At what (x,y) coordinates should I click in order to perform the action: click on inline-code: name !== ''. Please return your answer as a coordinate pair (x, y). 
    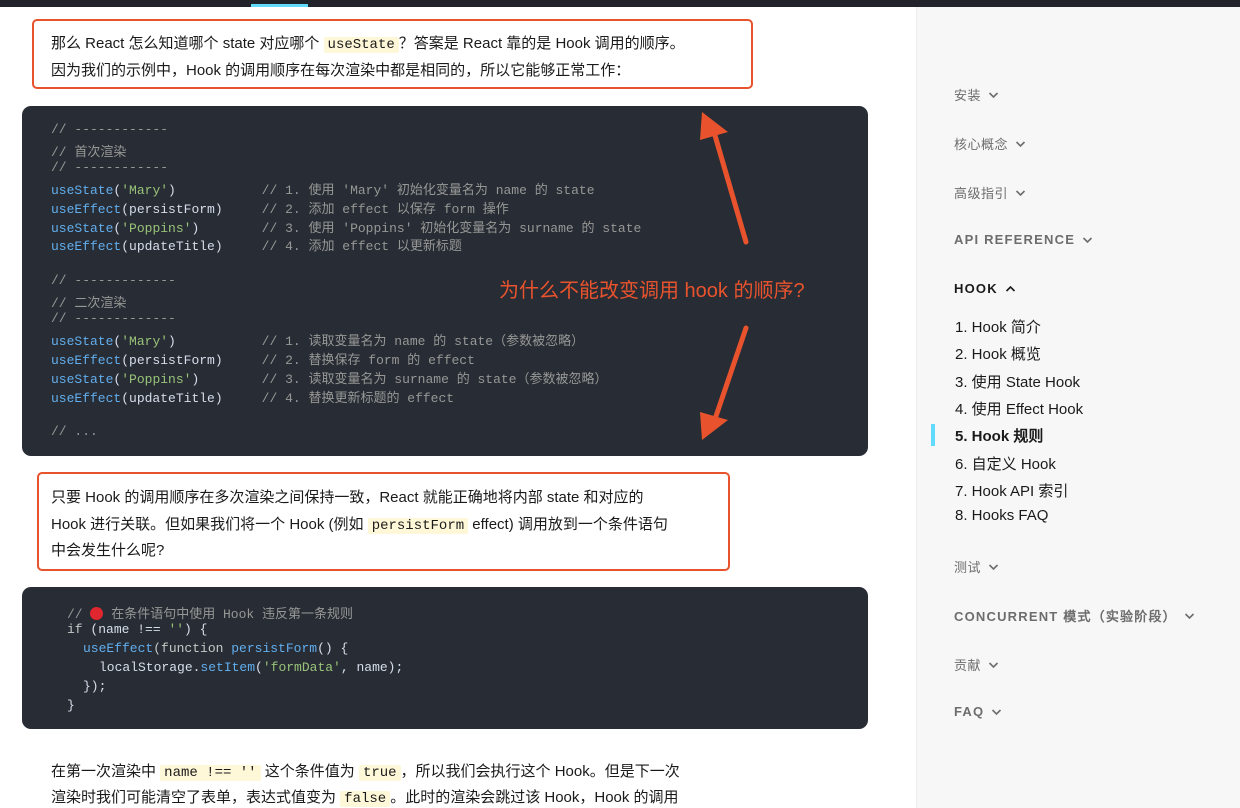
    Looking at the image, I should click on (210, 773).